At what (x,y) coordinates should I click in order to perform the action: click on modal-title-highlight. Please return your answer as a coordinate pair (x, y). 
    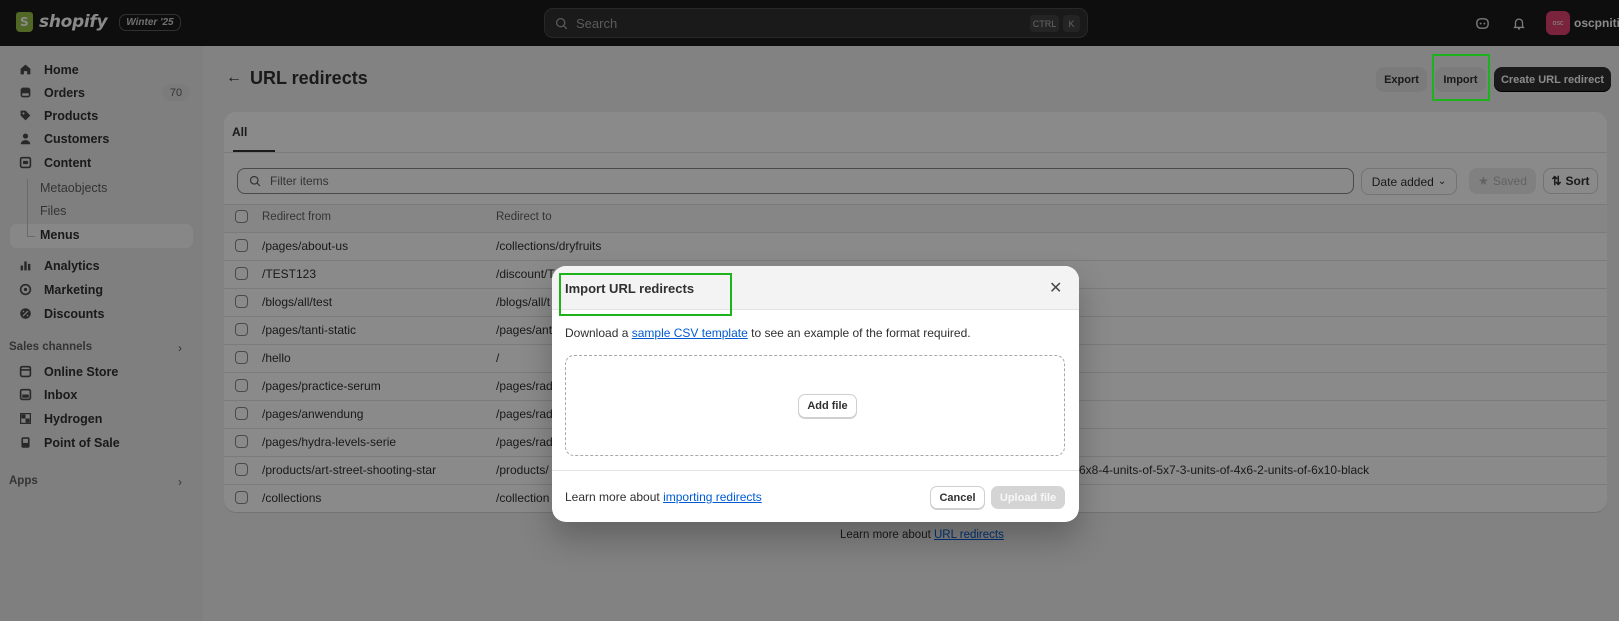
    Looking at the image, I should click on (645, 294).